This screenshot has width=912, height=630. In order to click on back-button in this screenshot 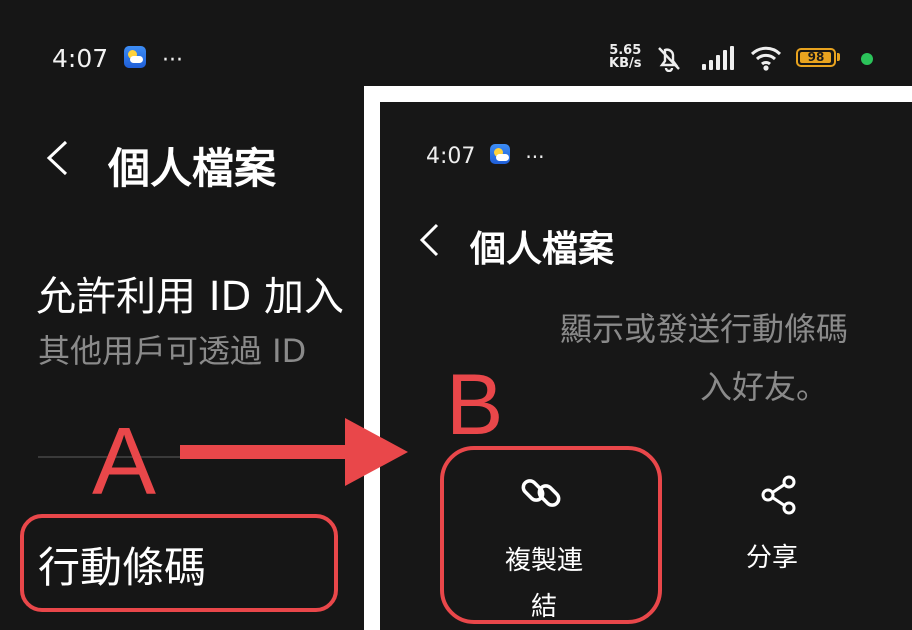, I will do `click(57, 158)`.